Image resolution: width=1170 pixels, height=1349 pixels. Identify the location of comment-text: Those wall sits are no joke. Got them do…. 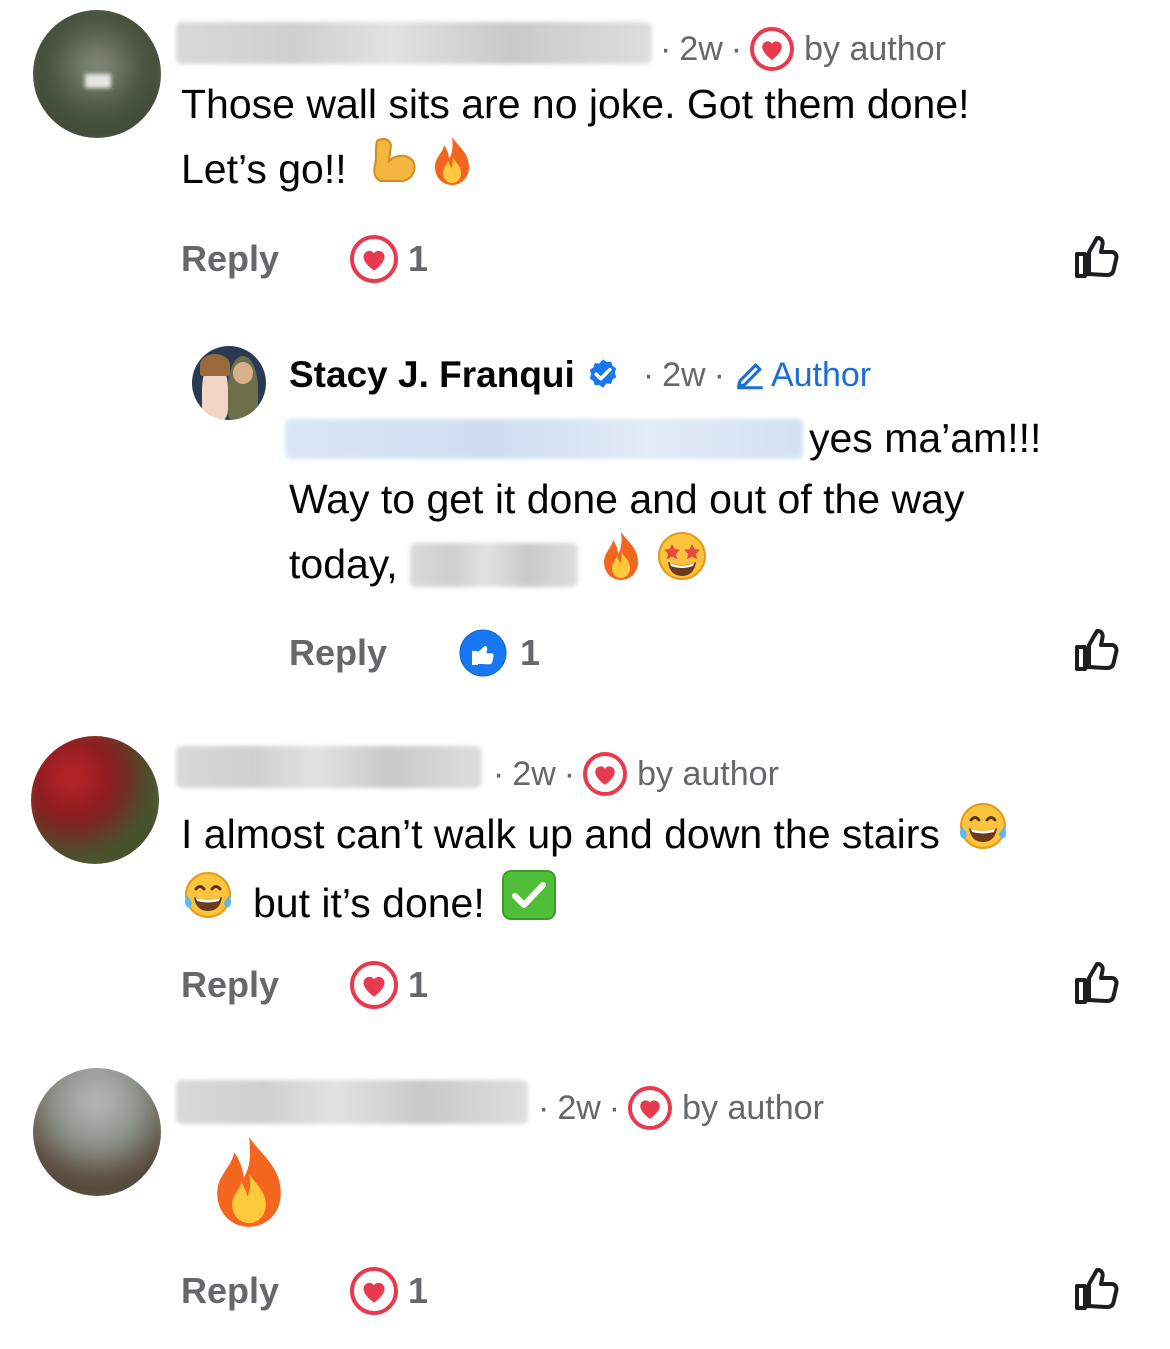
(575, 139).